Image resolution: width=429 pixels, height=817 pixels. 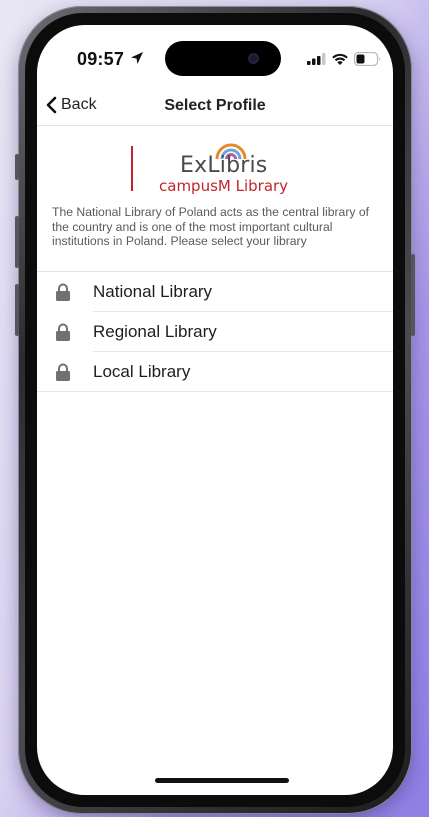 What do you see at coordinates (17, 167) in the screenshot?
I see `action-button` at bounding box center [17, 167].